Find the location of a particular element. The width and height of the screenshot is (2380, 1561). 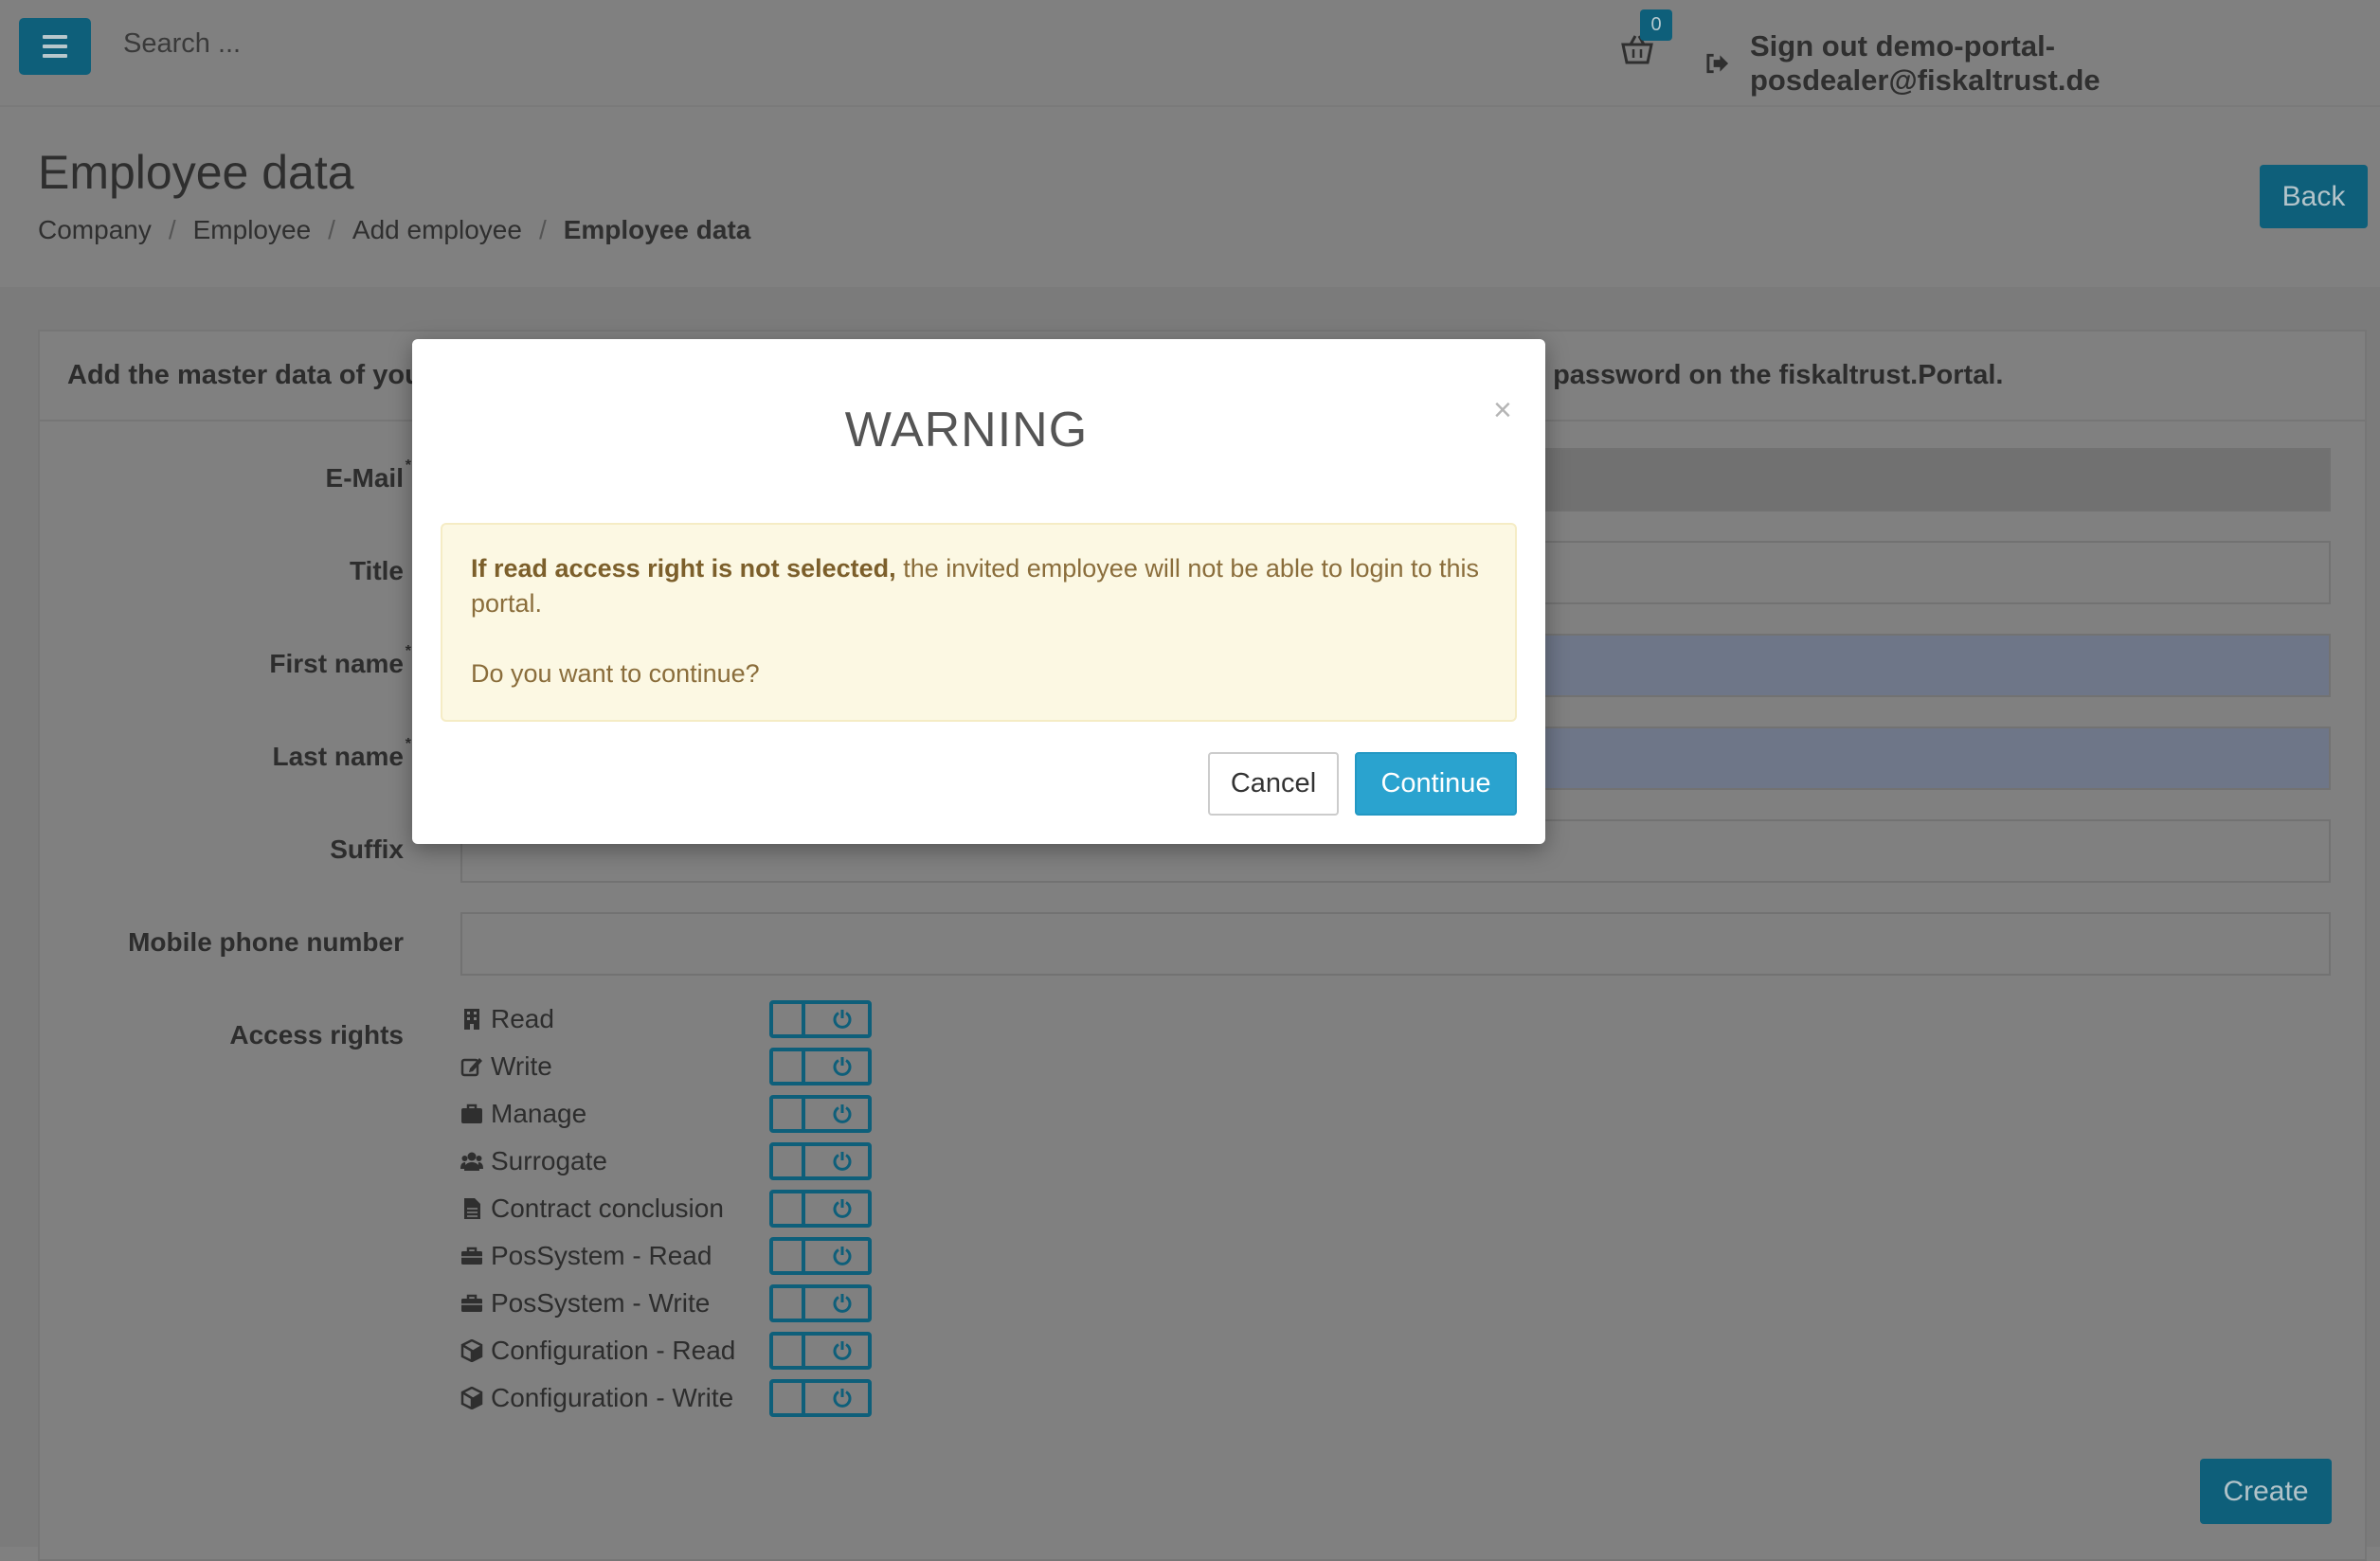

access-right-label: PosSystem - Read is located at coordinates (601, 1255).